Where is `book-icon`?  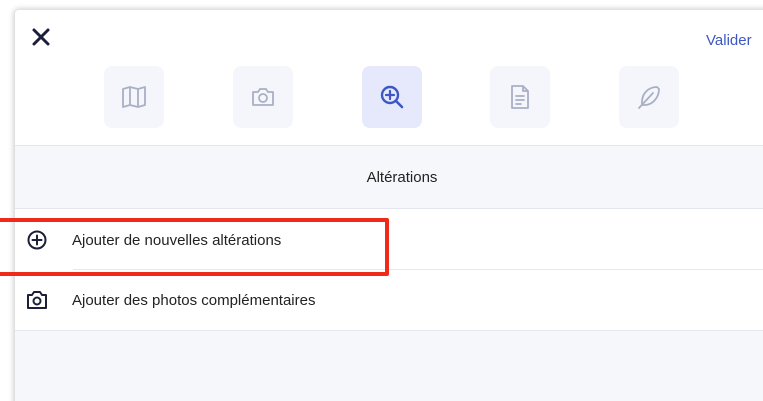
book-icon is located at coordinates (134, 97).